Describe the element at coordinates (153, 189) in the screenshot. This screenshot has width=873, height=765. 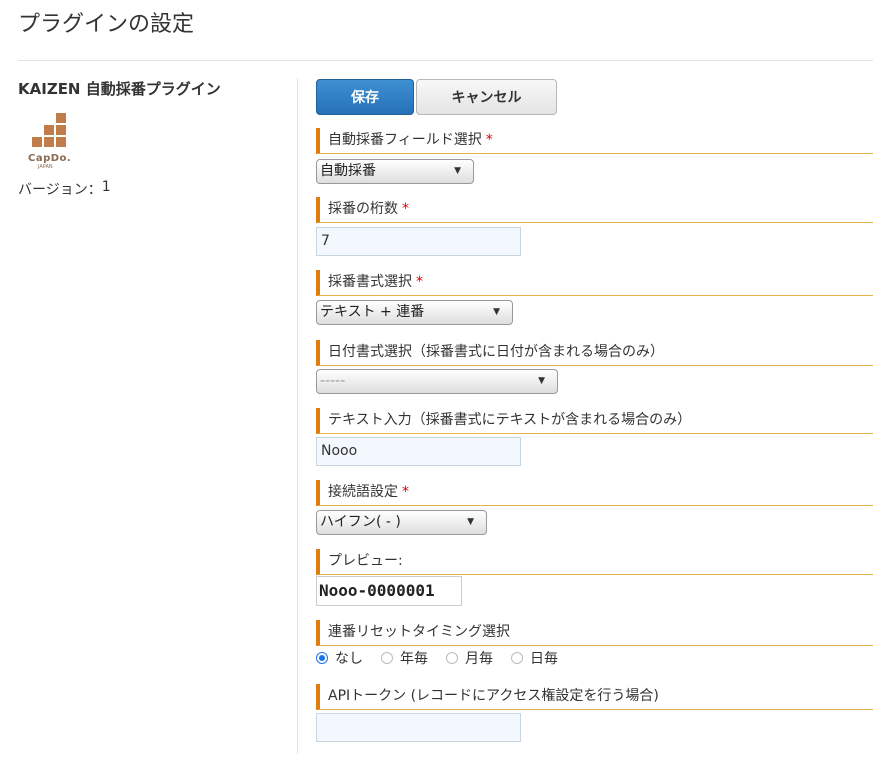
I see `version-info: バージョン： 1` at that location.